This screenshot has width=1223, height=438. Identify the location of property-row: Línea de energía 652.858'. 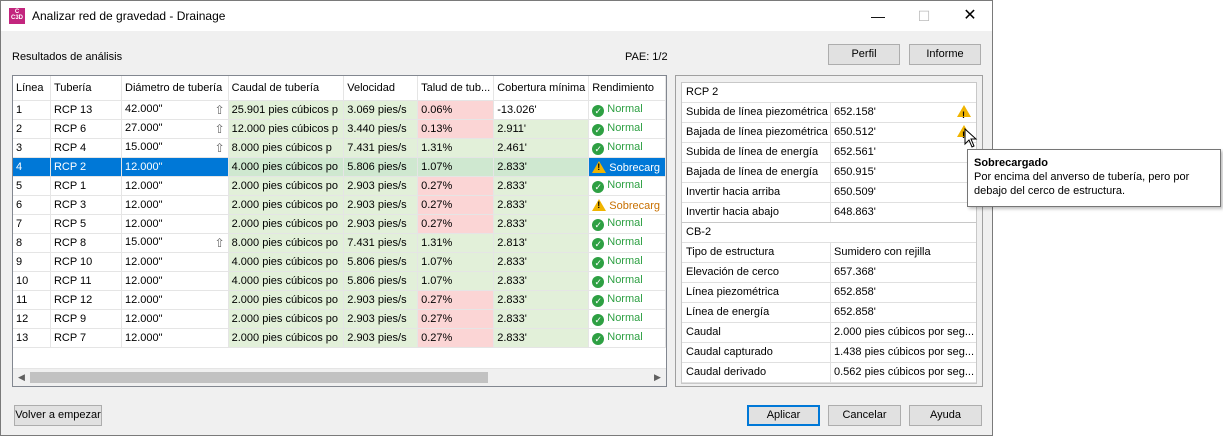
(829, 313).